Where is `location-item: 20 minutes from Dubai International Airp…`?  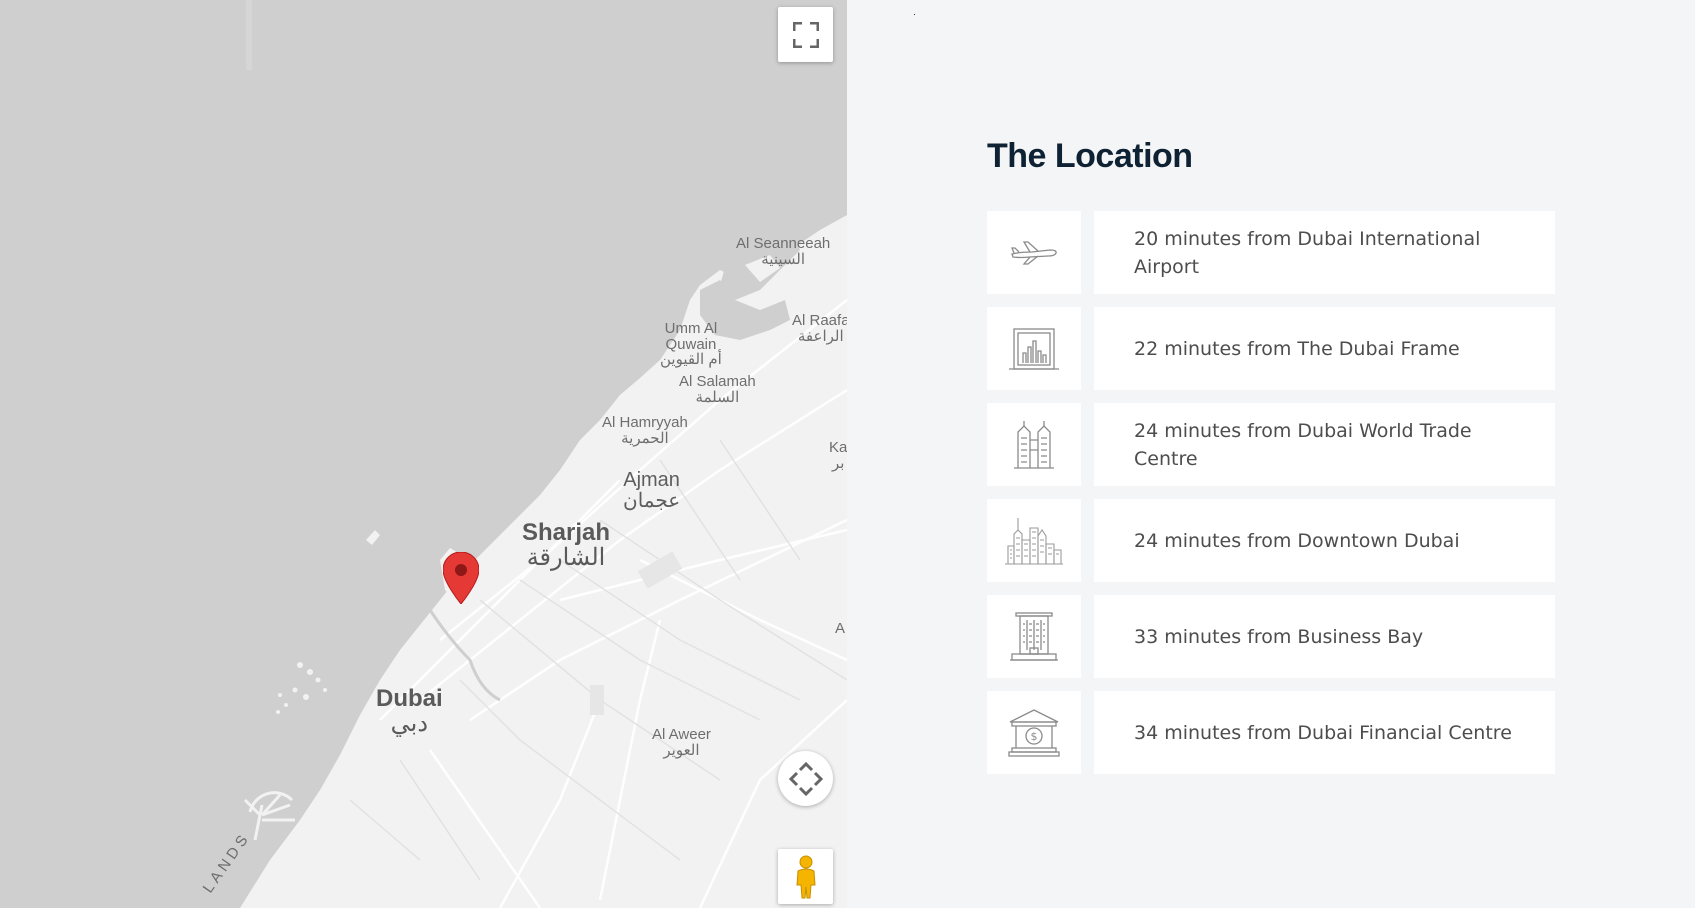 location-item: 20 minutes from Dubai International Airp… is located at coordinates (1271, 252).